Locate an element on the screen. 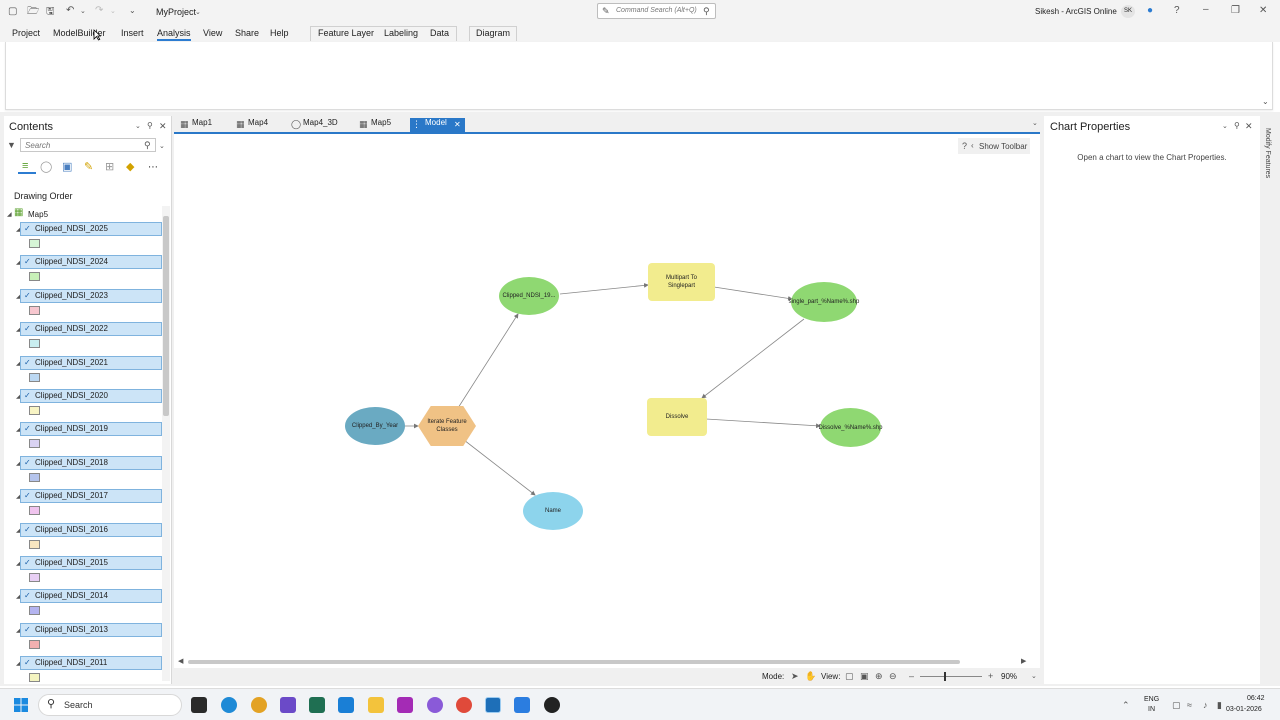 This screenshot has height=720, width=1280. maximize-icon: ❐ is located at coordinates (1235, 11).